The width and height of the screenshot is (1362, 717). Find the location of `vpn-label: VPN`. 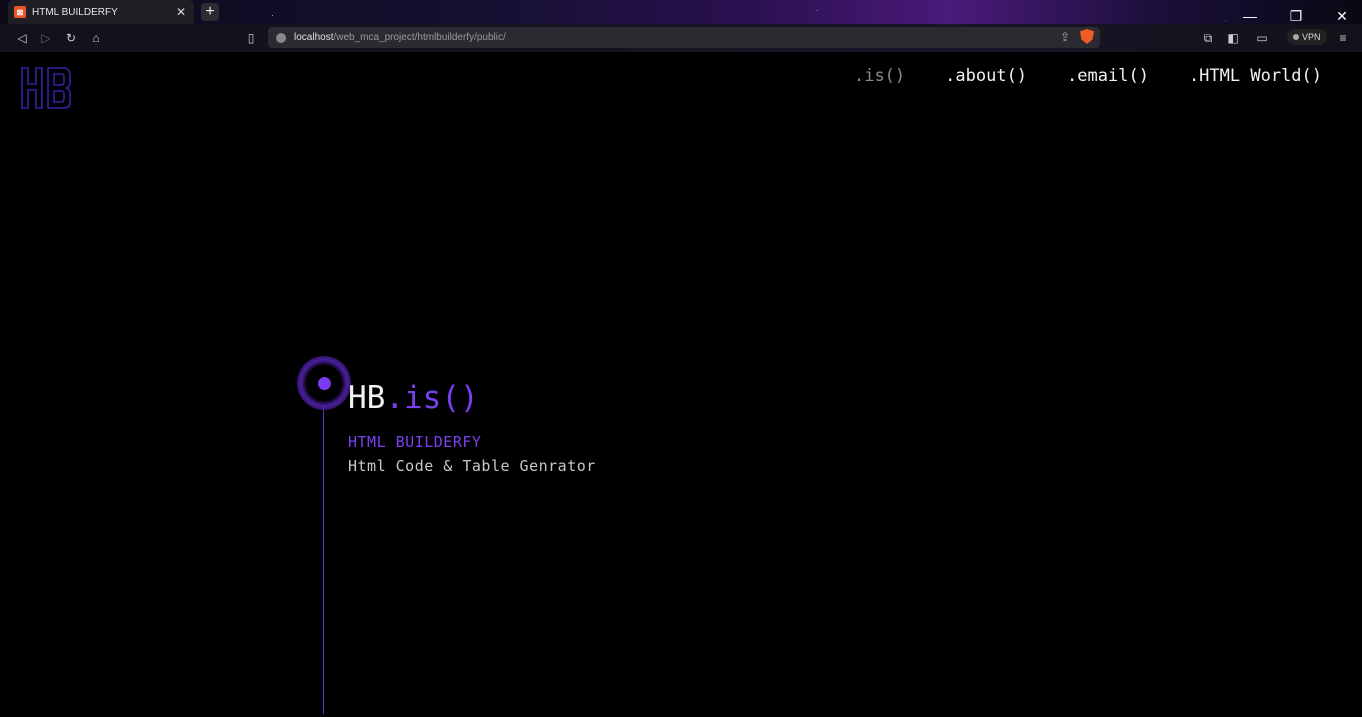

vpn-label: VPN is located at coordinates (1311, 37).